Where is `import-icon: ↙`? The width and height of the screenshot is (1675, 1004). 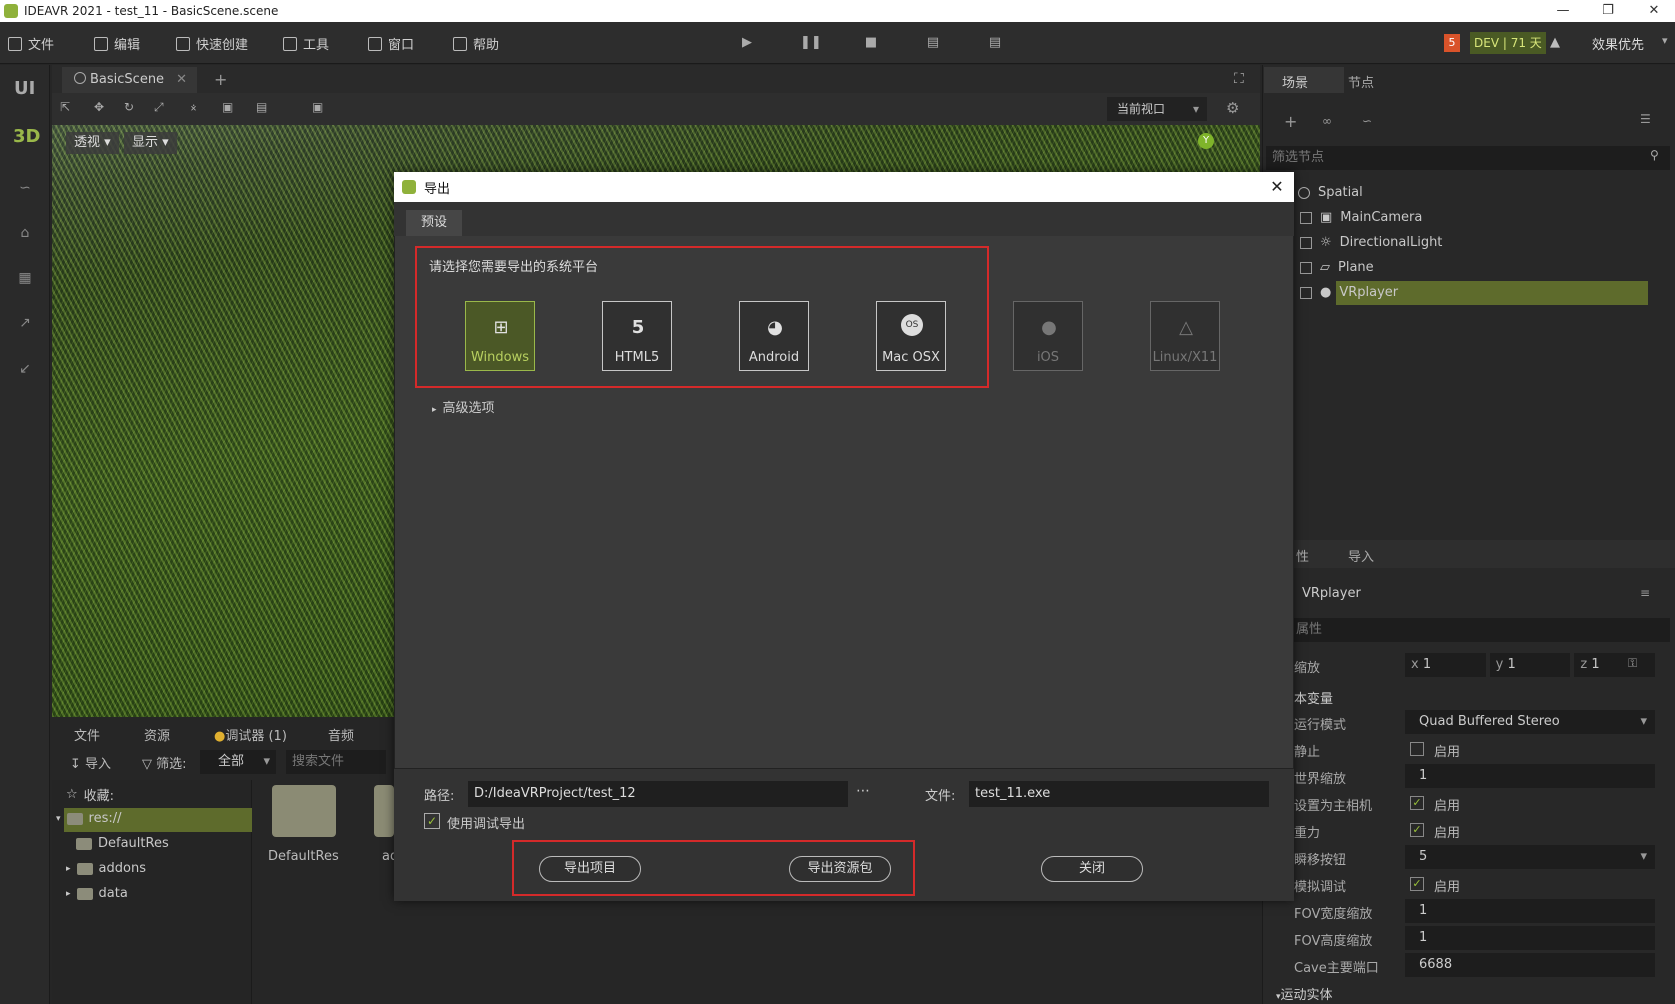 import-icon: ↙ is located at coordinates (25, 369).